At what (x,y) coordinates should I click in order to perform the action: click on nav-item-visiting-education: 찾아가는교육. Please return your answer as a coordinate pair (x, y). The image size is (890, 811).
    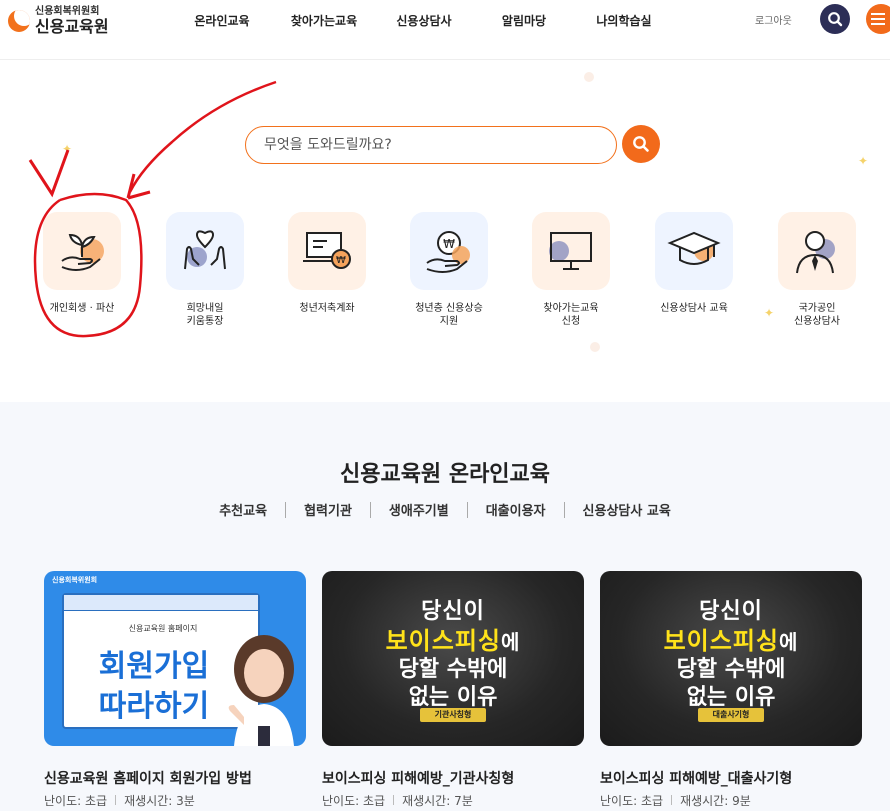
    Looking at the image, I should click on (324, 20).